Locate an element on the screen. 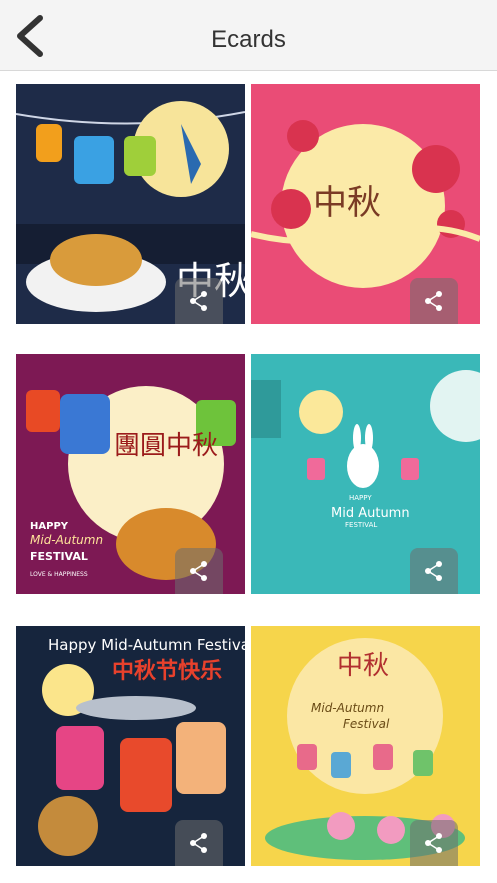 The height and width of the screenshot is (883, 497). ecard-2: 中秋 is located at coordinates (365, 204).